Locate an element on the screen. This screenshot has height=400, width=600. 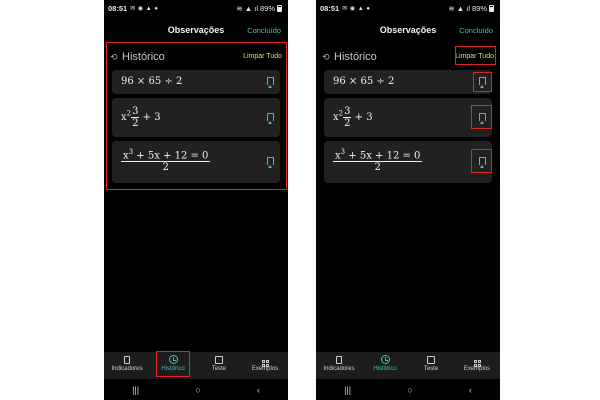
highlight-box-history-list is located at coordinates (196, 116).